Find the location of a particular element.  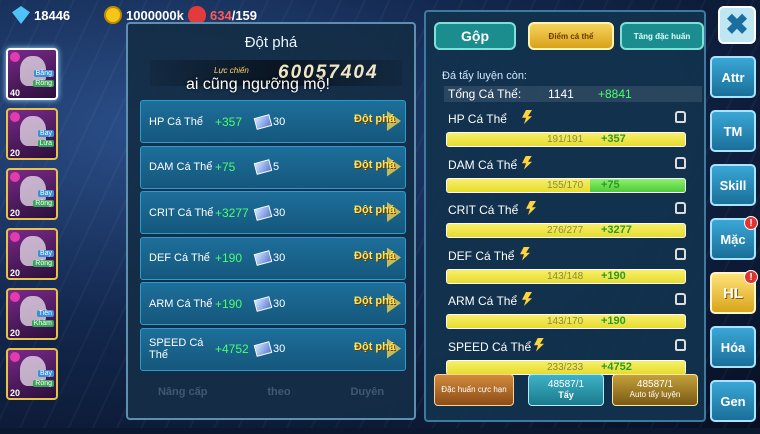

pet-tag: Rồng is located at coordinates (43, 203).